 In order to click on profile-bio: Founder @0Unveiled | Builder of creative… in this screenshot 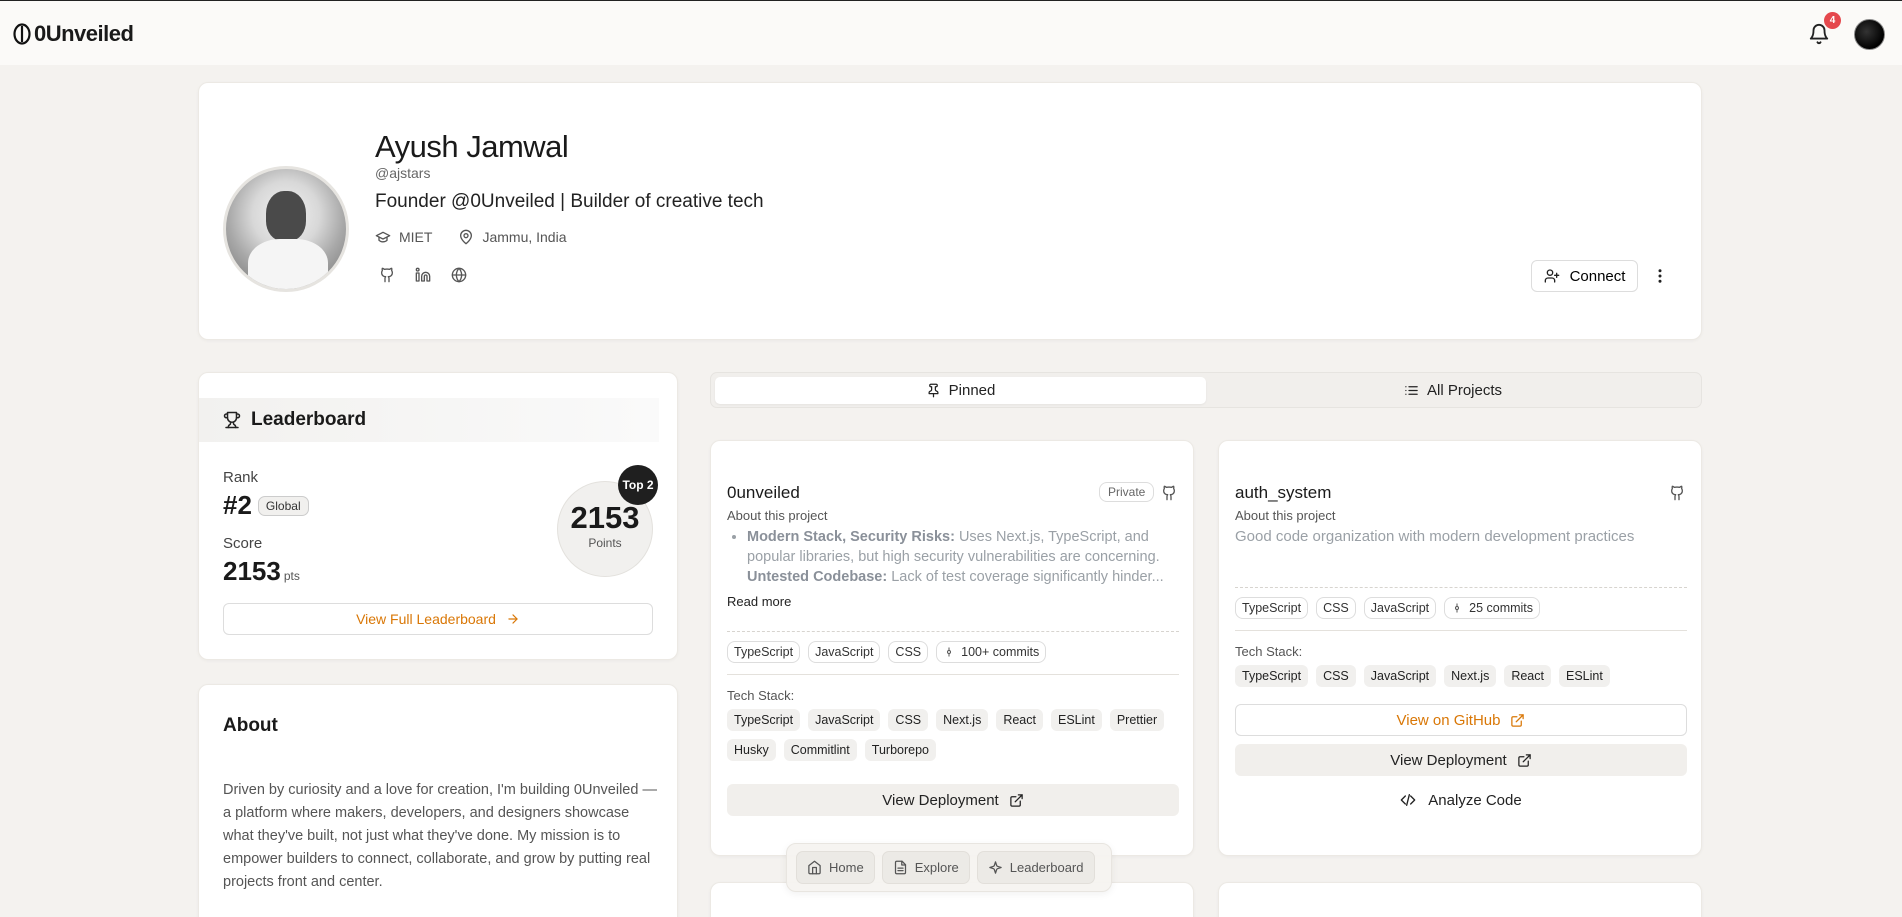, I will do `click(569, 201)`.